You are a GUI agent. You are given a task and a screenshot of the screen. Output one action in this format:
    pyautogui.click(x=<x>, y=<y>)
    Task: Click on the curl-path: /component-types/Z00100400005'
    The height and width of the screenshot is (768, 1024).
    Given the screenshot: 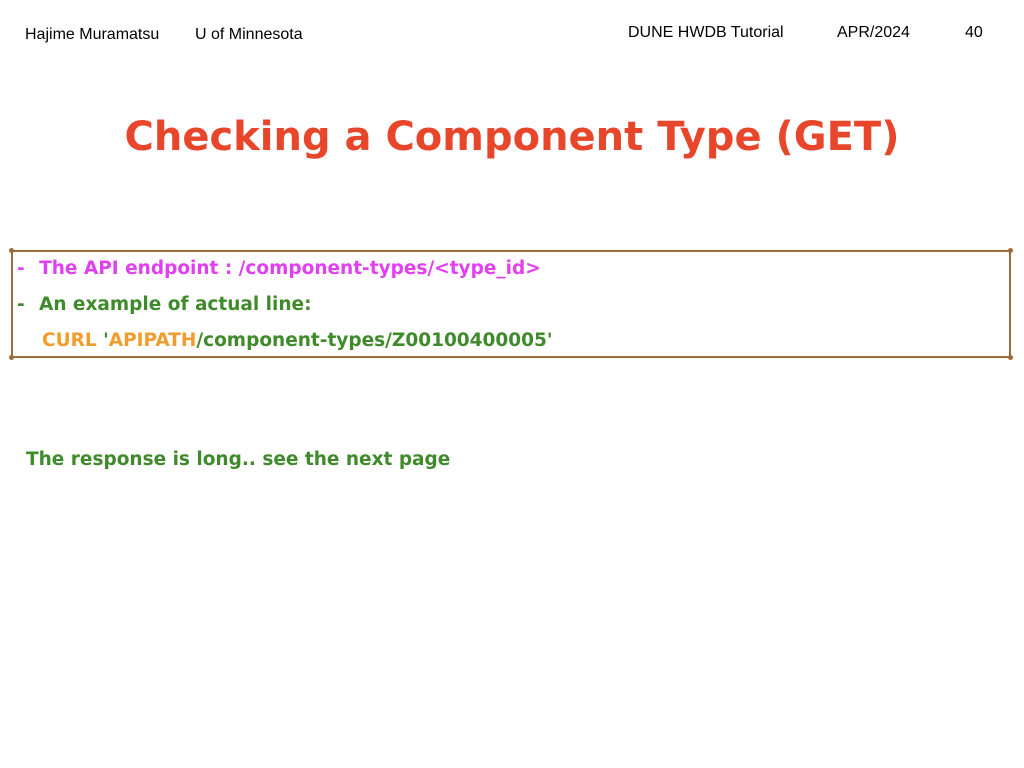 What is the action you would take?
    pyautogui.click(x=374, y=340)
    